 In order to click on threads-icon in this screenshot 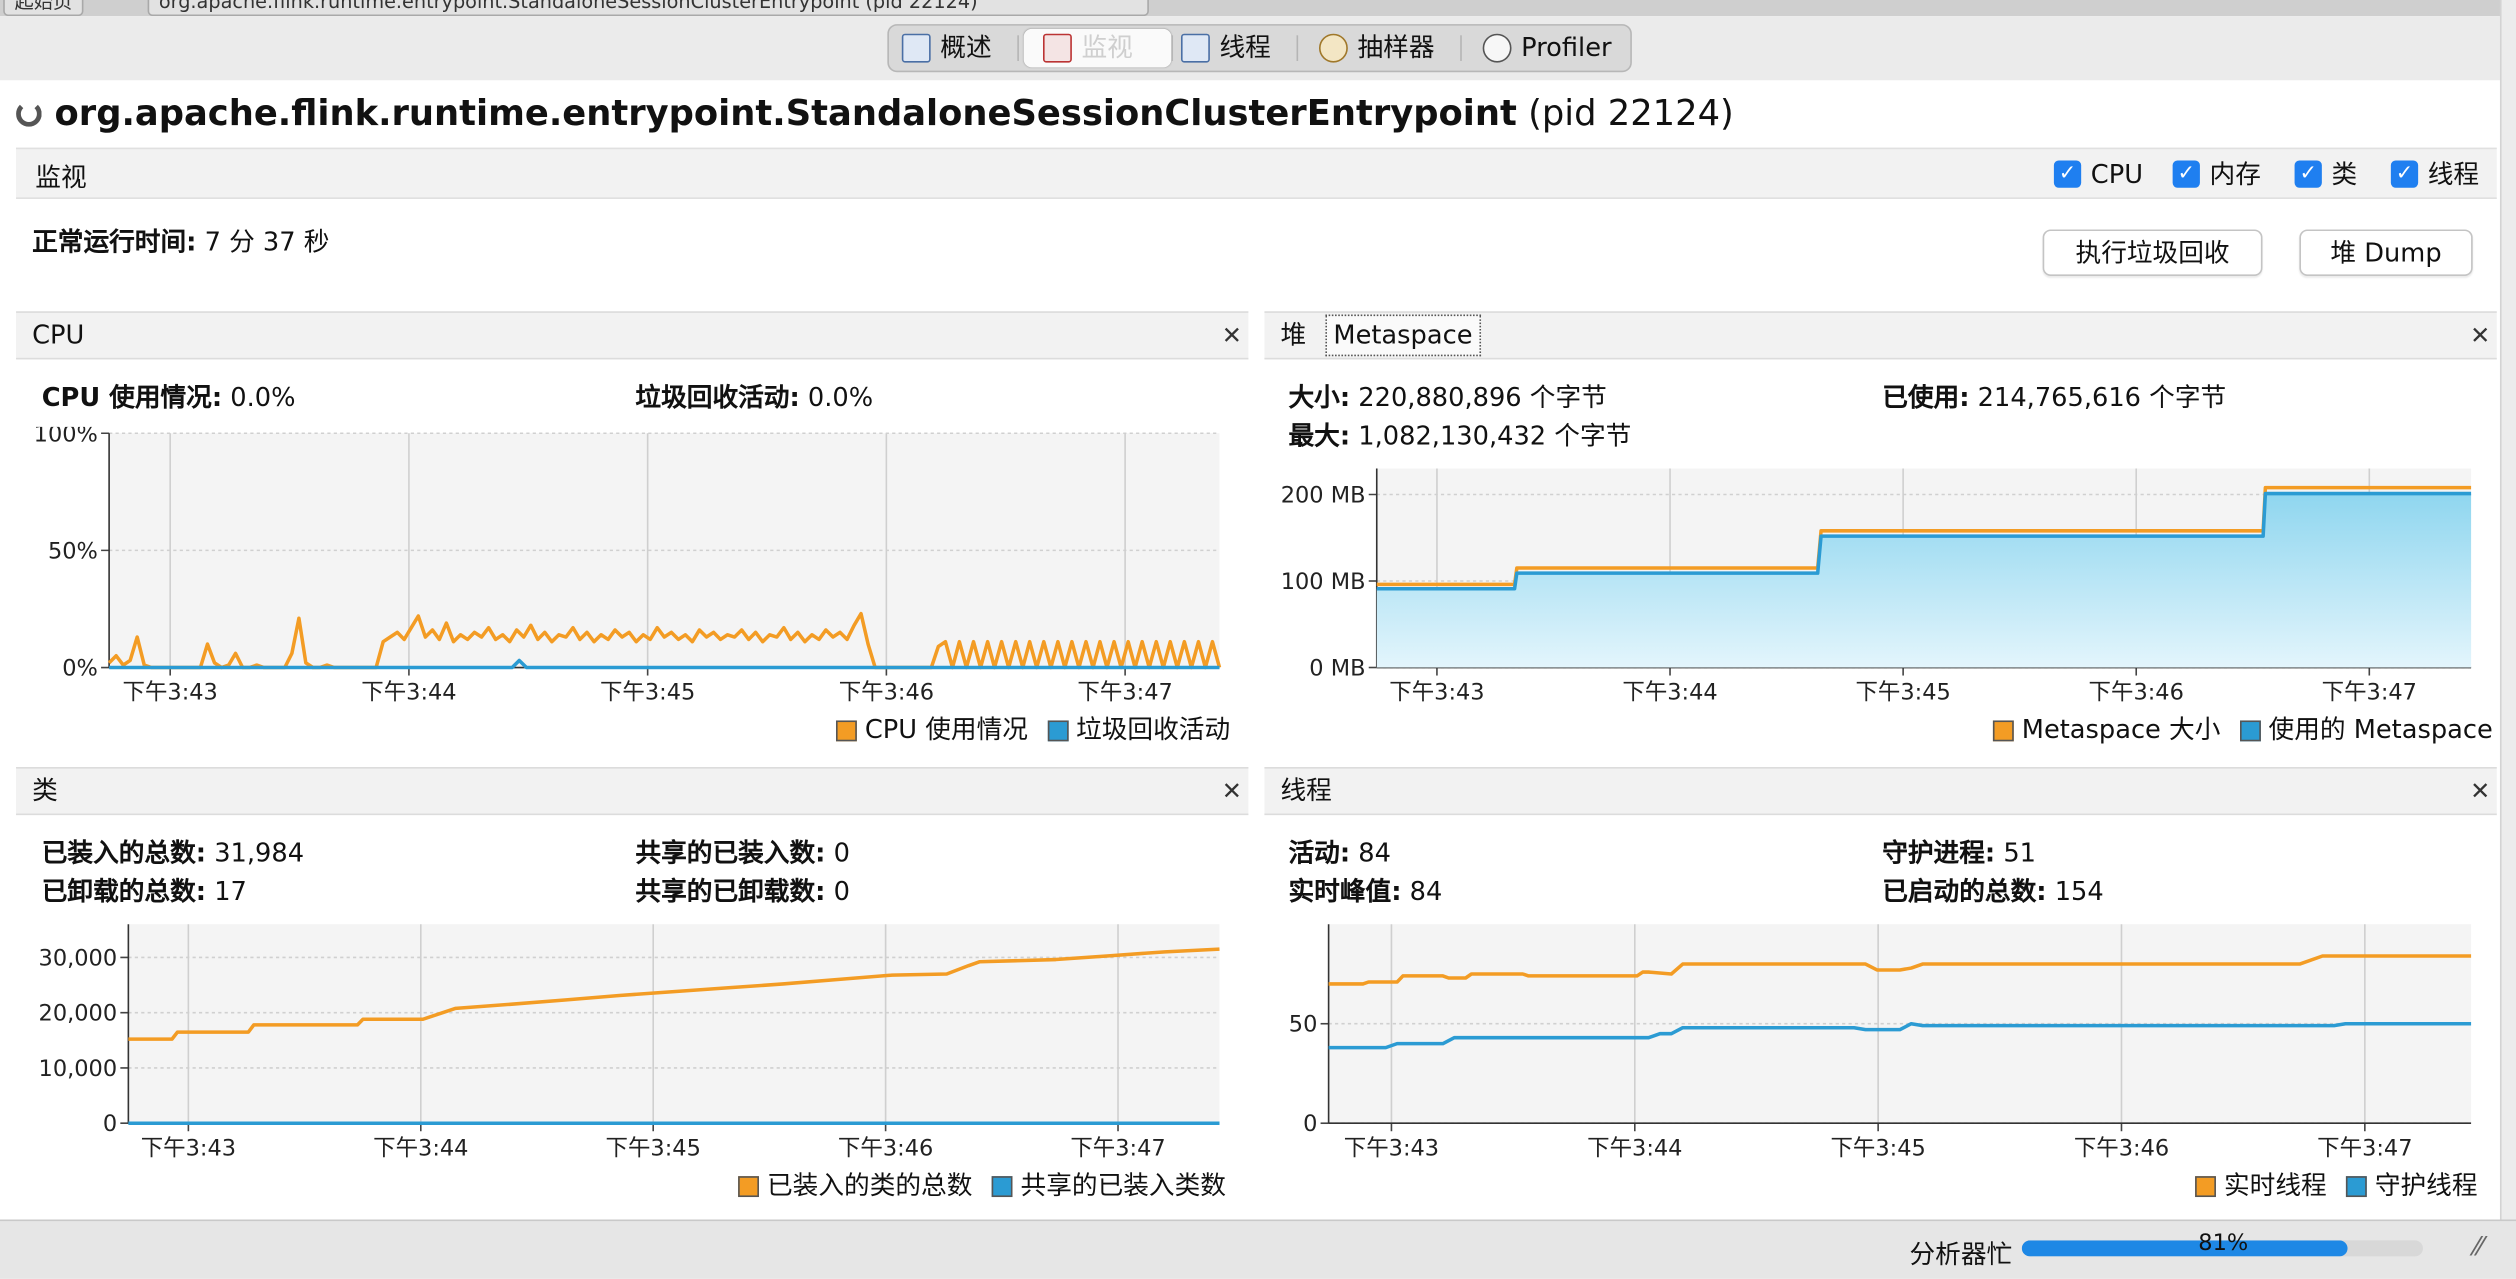, I will do `click(1195, 48)`.